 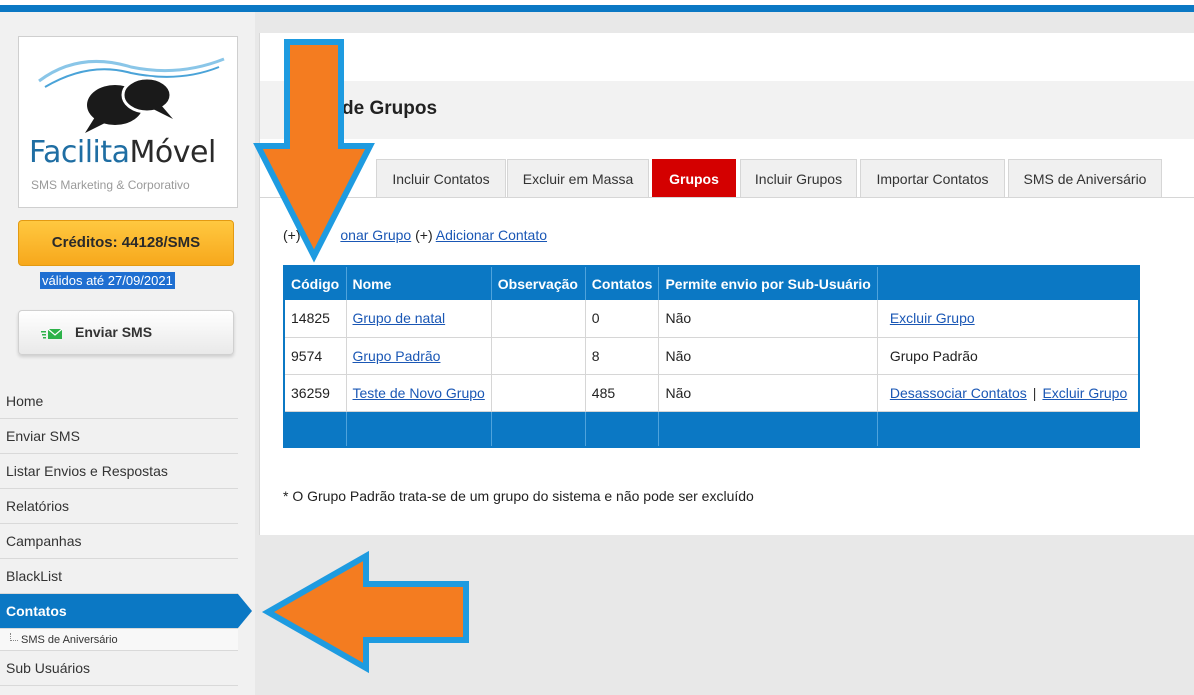 I want to click on add-group-prefix: (+), so click(x=292, y=235).